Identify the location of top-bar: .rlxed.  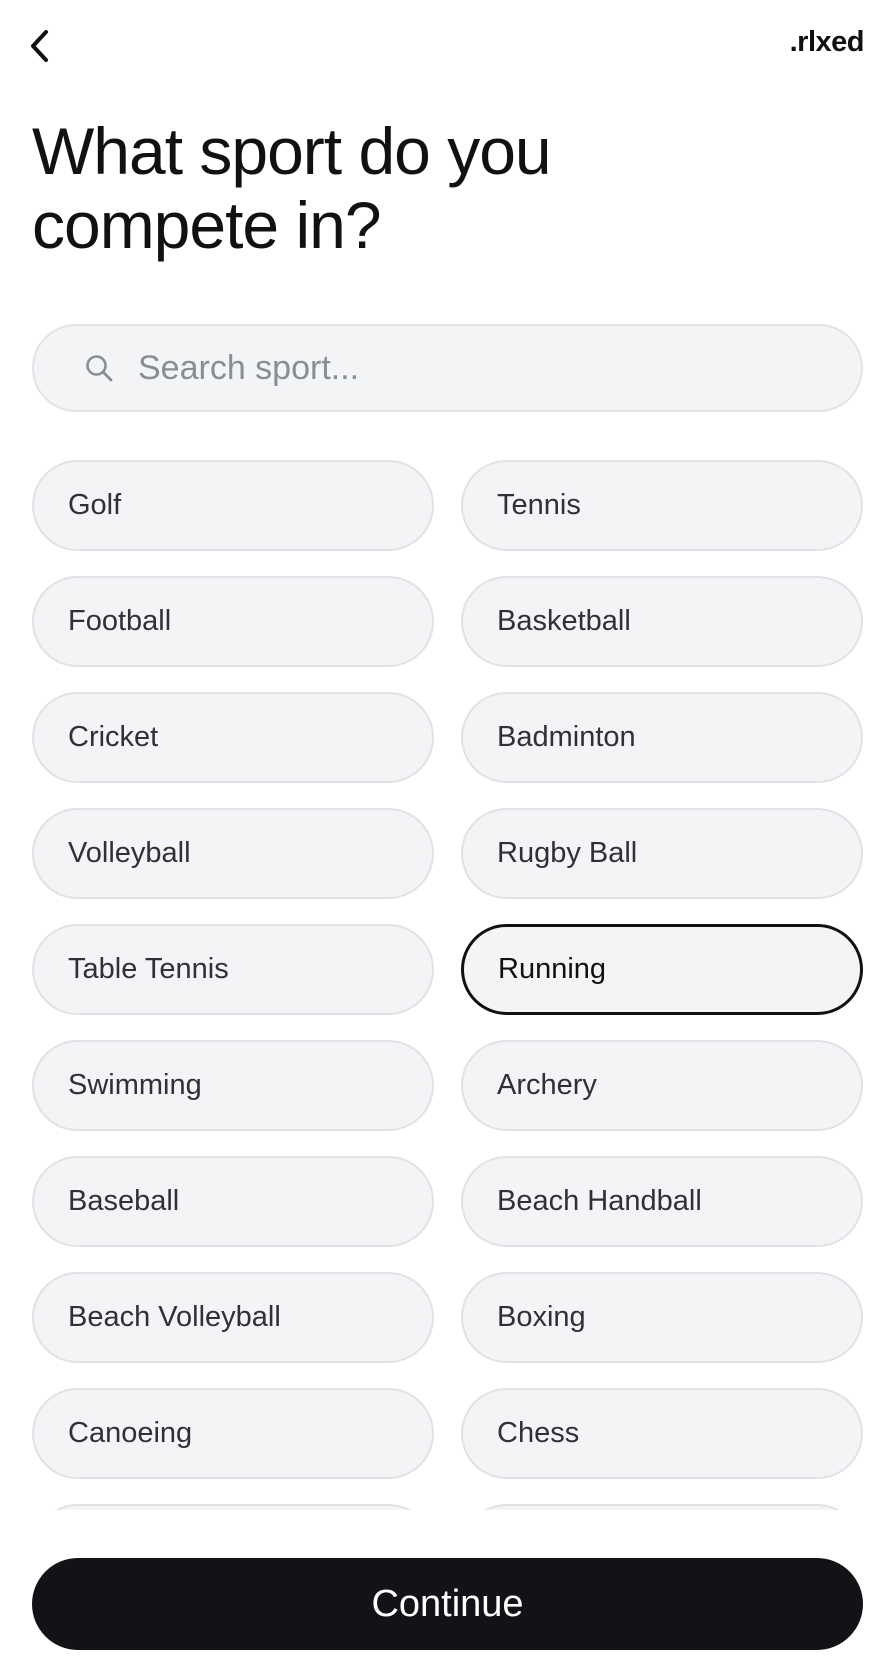
(446, 45).